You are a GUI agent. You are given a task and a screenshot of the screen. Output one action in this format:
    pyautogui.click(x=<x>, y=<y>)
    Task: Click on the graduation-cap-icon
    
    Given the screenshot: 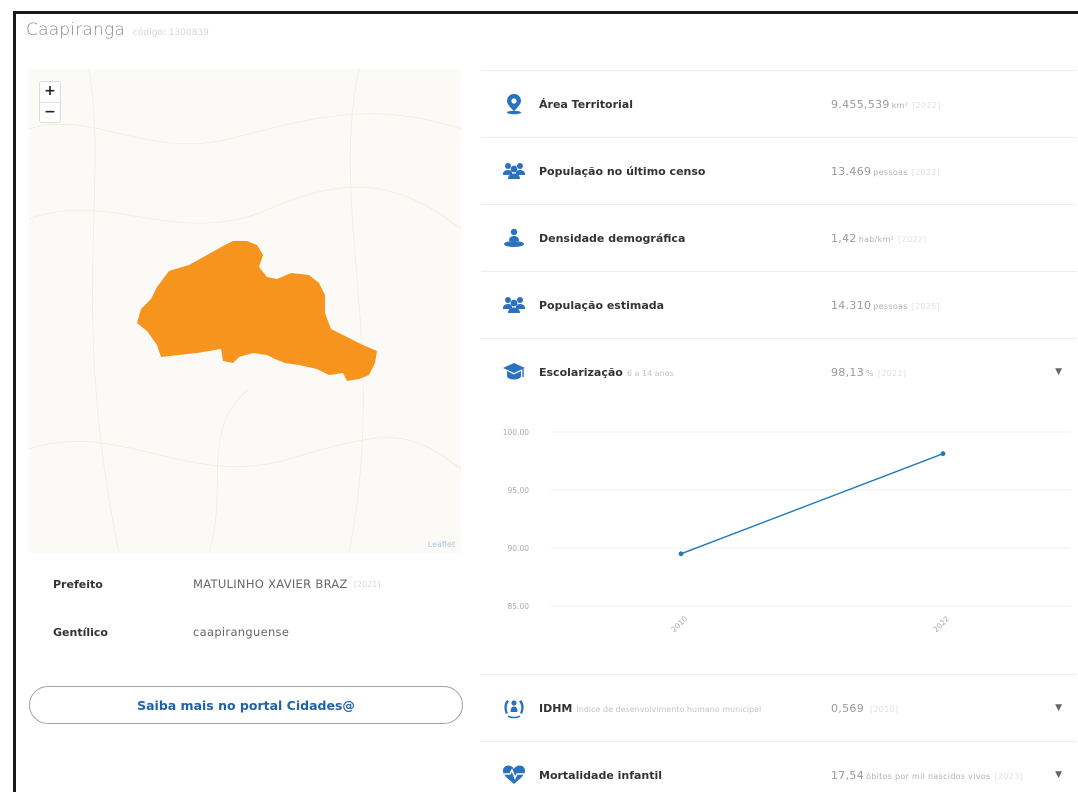 What is the action you would take?
    pyautogui.click(x=514, y=372)
    